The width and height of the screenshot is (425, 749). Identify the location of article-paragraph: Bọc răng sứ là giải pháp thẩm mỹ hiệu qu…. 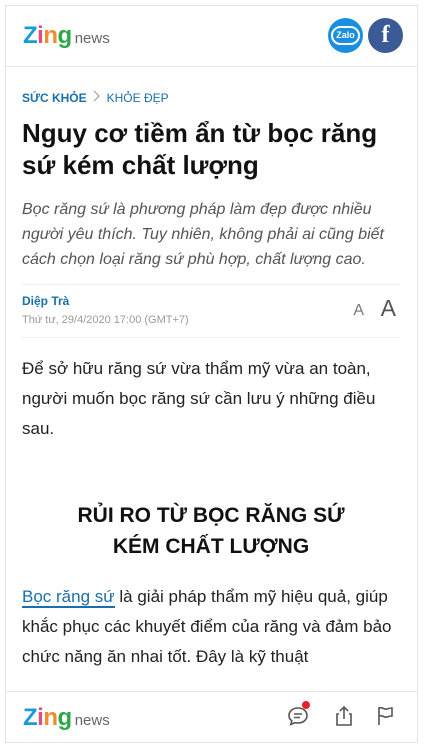
(211, 627).